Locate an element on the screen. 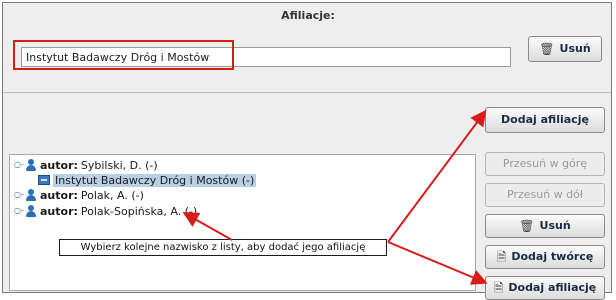  affiliation-name: Instytut Badawczy Dróg i Mostów (-) is located at coordinates (155, 180).